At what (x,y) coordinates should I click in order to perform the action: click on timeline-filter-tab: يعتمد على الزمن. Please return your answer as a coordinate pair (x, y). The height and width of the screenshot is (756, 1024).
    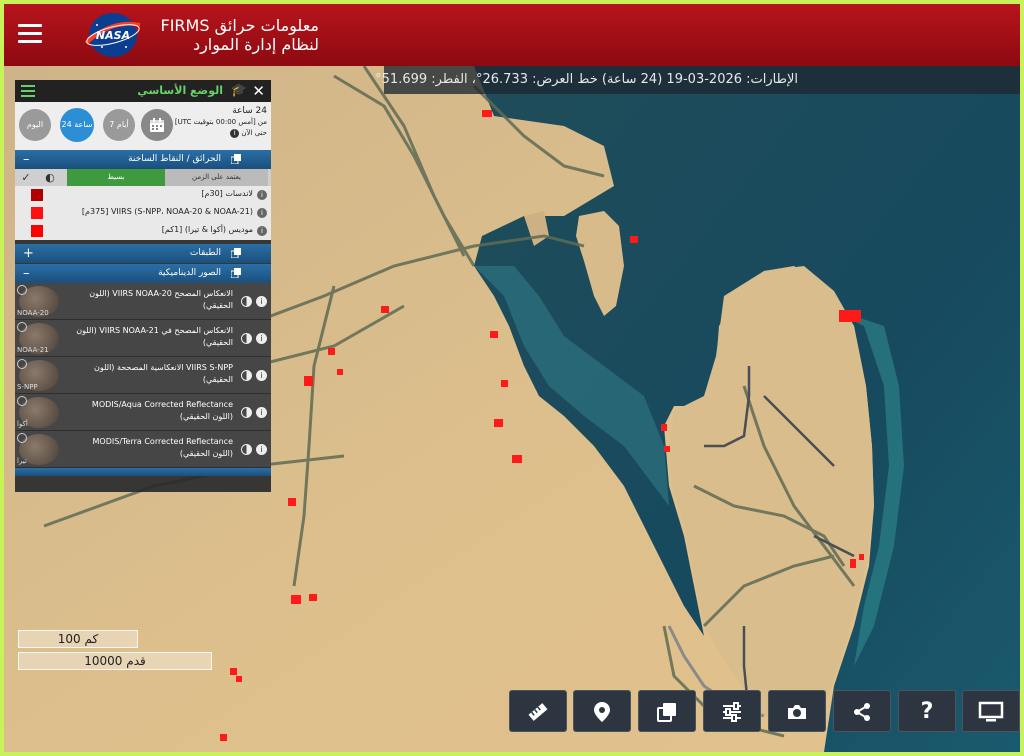
    Looking at the image, I should click on (216, 177).